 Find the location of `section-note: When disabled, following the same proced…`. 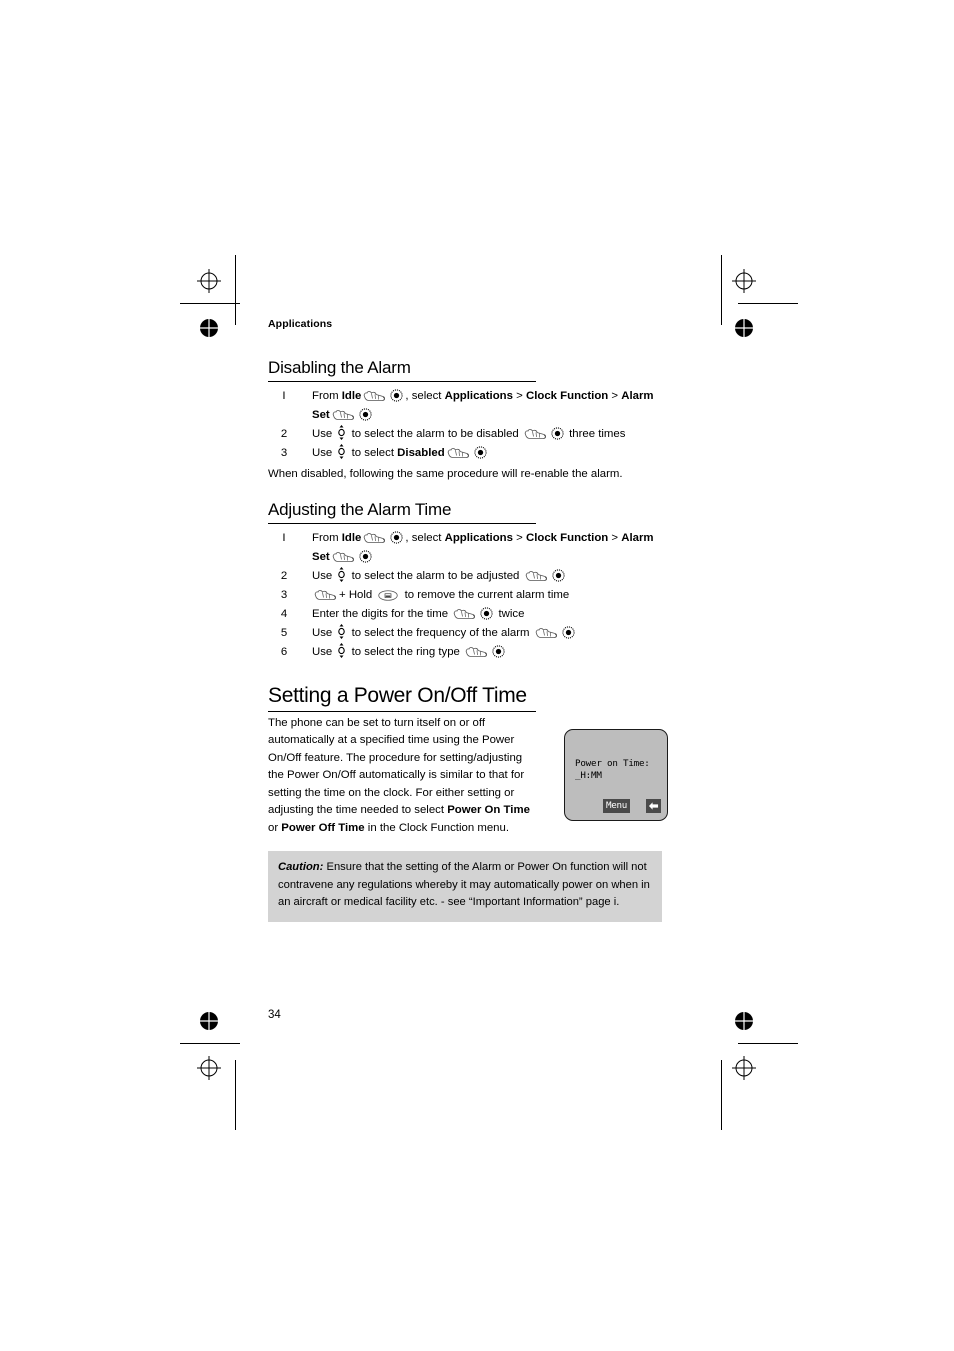

section-note: When disabled, following the same proced… is located at coordinates (445, 474).